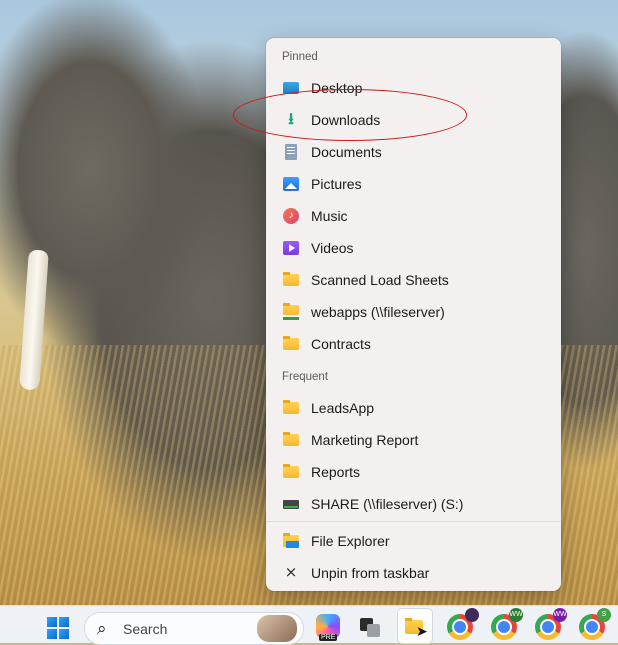 The height and width of the screenshot is (645, 618). I want to click on chrome-profile-avatar, so click(472, 615).